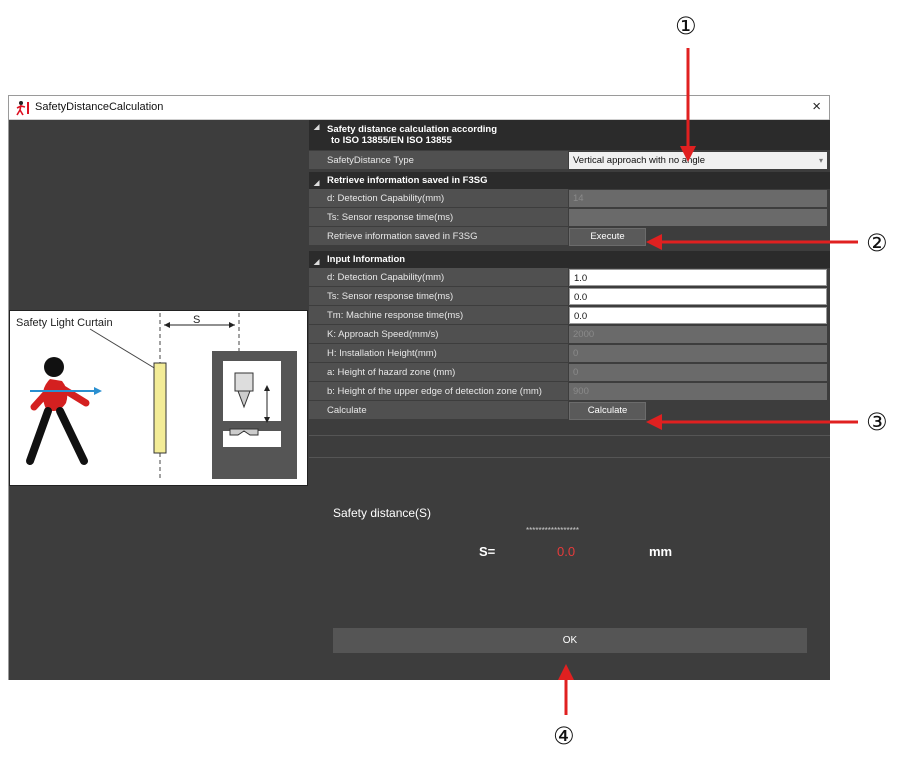 This screenshot has height=765, width=904. I want to click on arrow-2-head, so click(654, 242).